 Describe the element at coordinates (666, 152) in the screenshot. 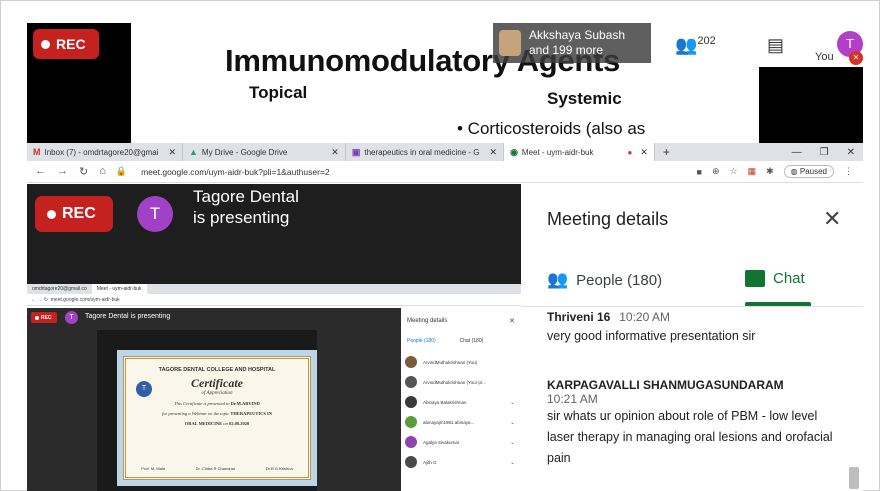

I see `new-tab-button: +` at that location.